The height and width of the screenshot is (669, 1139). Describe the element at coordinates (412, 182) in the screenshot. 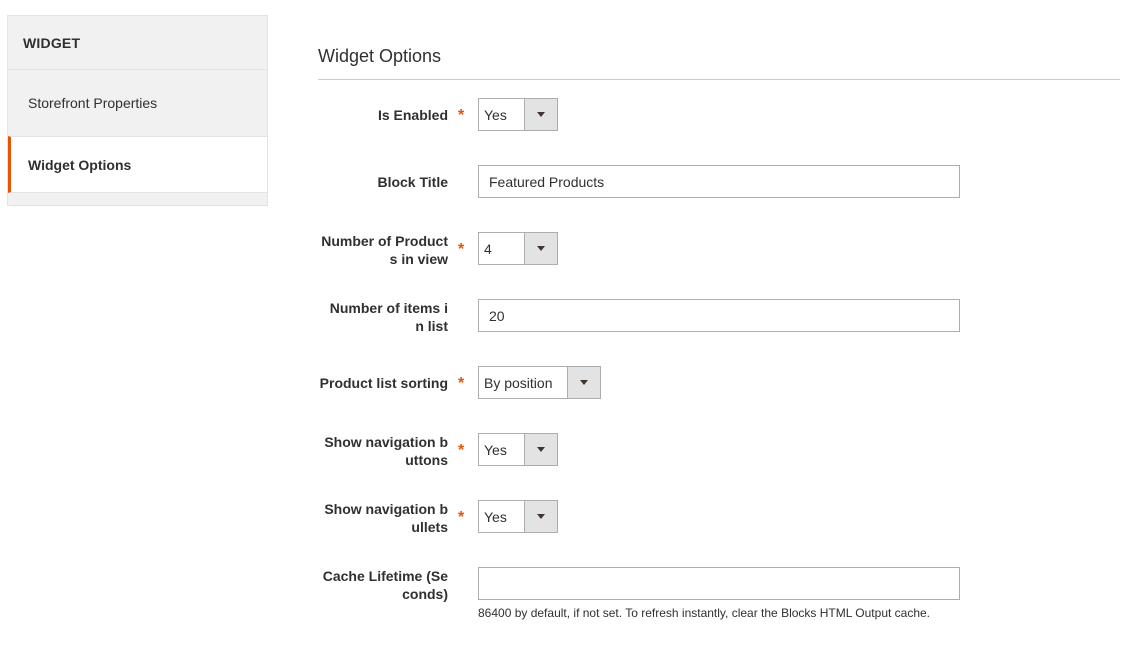

I see `block-title-label: Block Title` at that location.